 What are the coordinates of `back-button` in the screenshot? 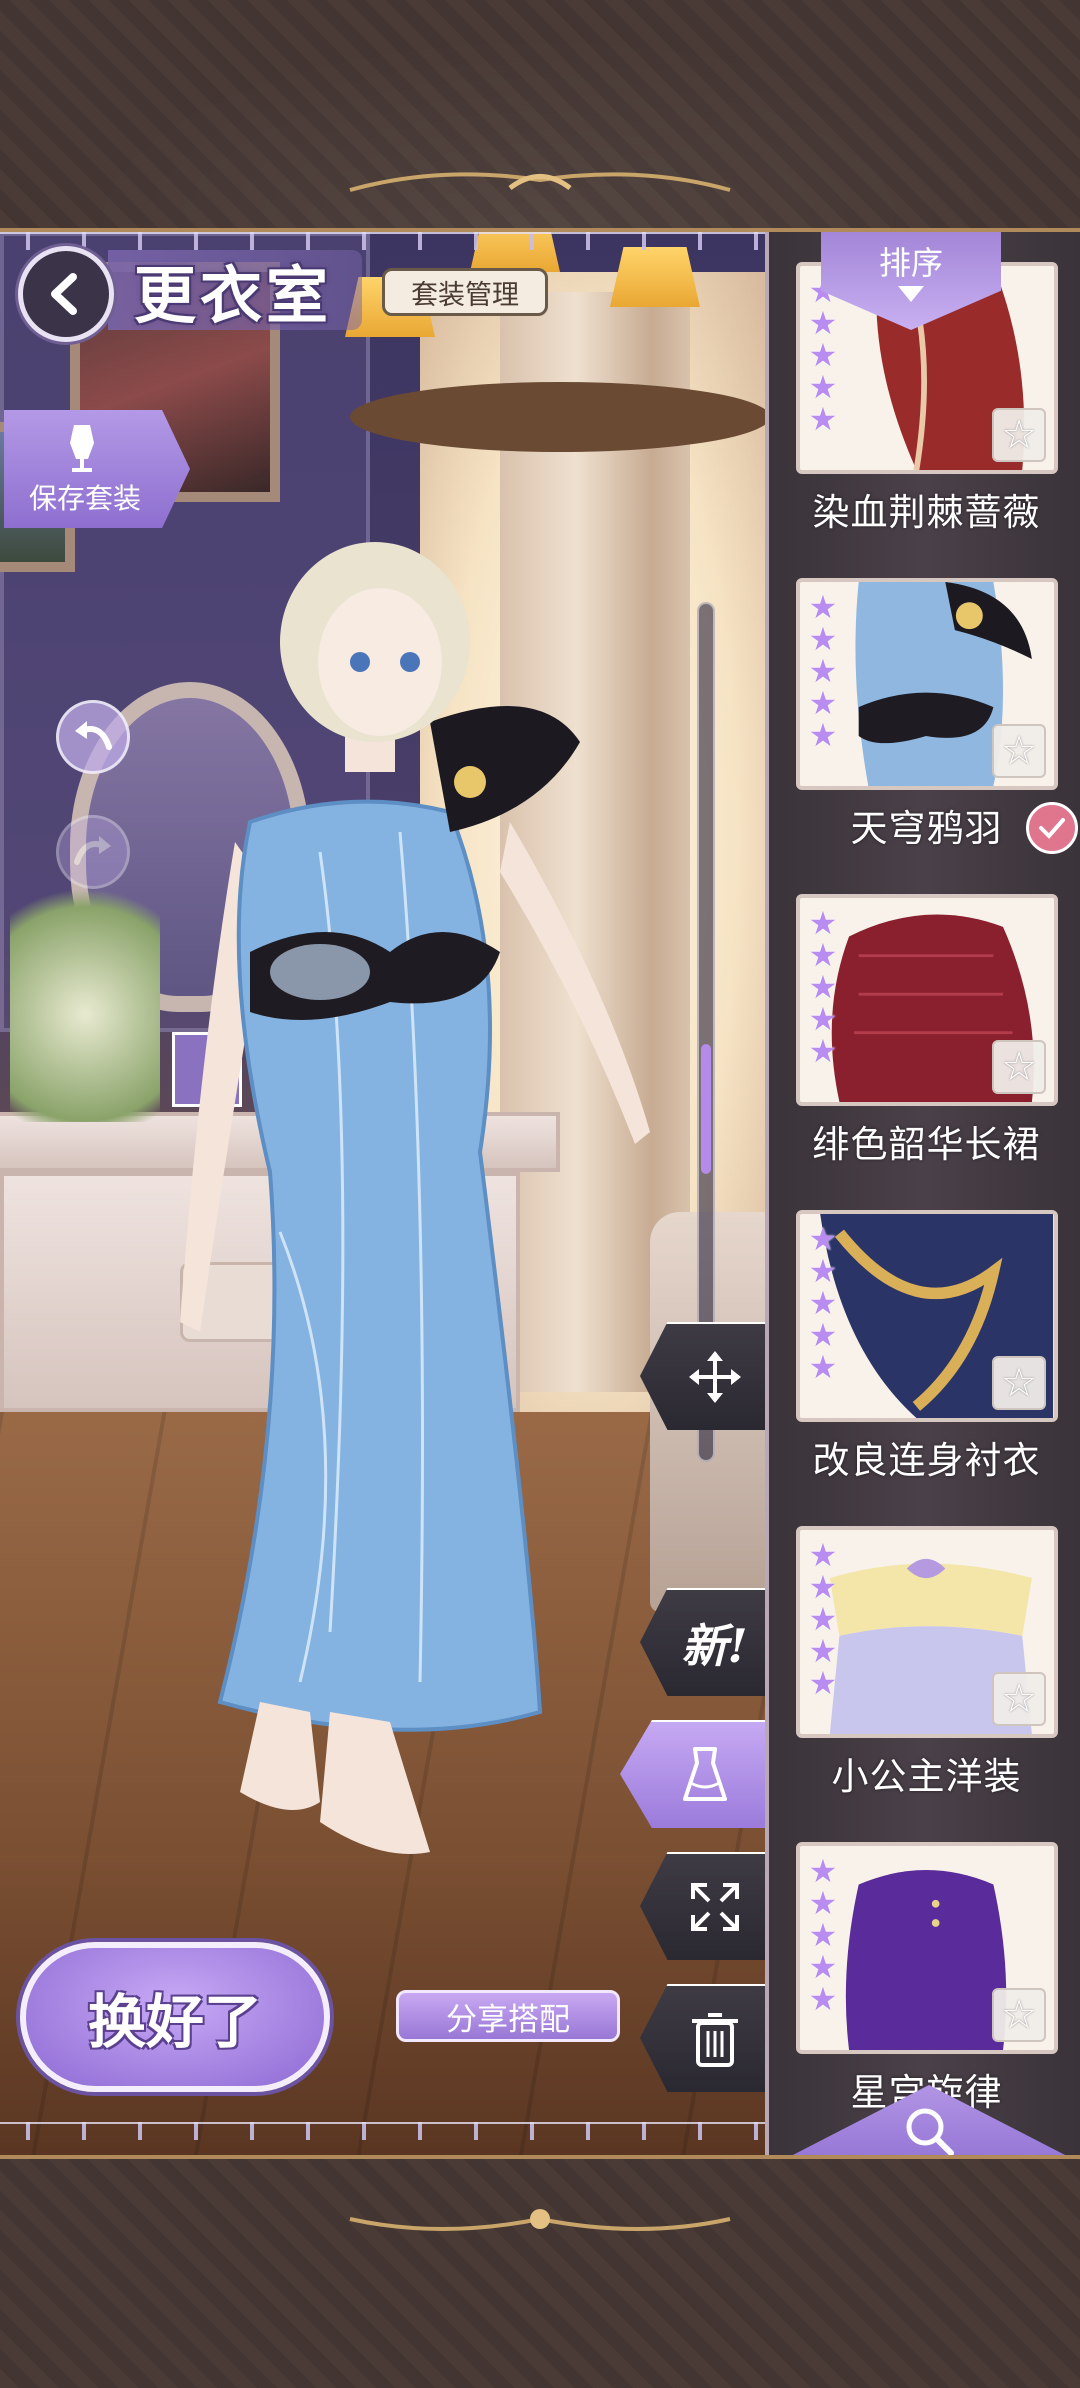 It's located at (66, 294).